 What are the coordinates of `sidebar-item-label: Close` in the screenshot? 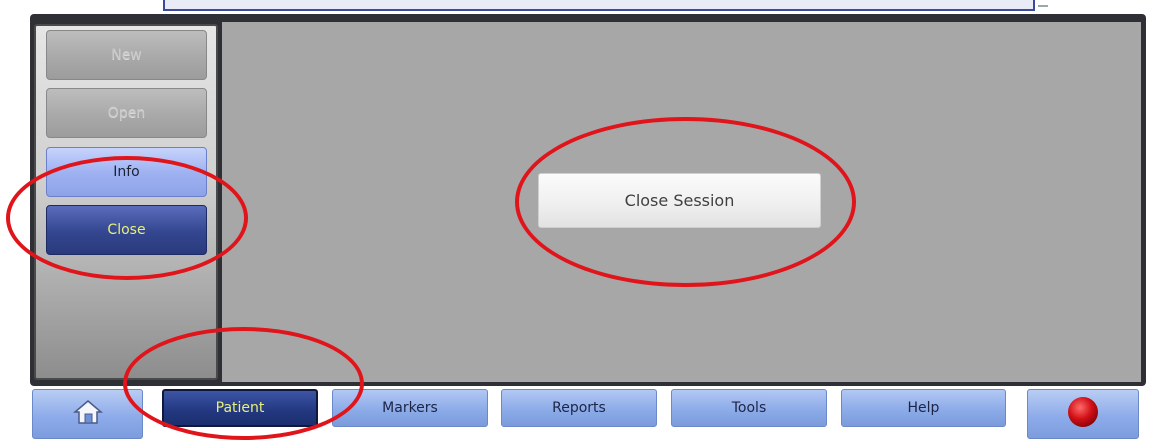 It's located at (126, 230).